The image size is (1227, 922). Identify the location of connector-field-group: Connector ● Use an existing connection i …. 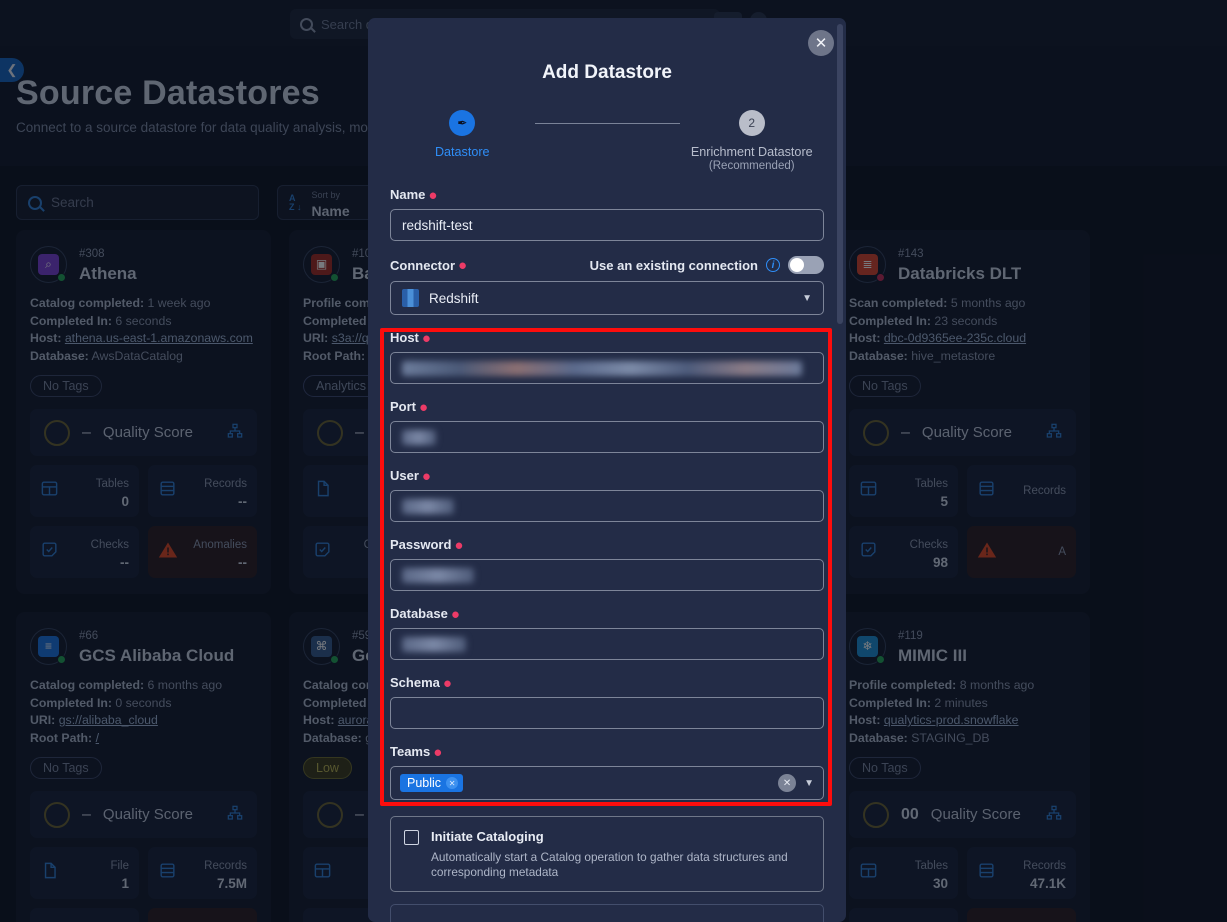
(607, 285).